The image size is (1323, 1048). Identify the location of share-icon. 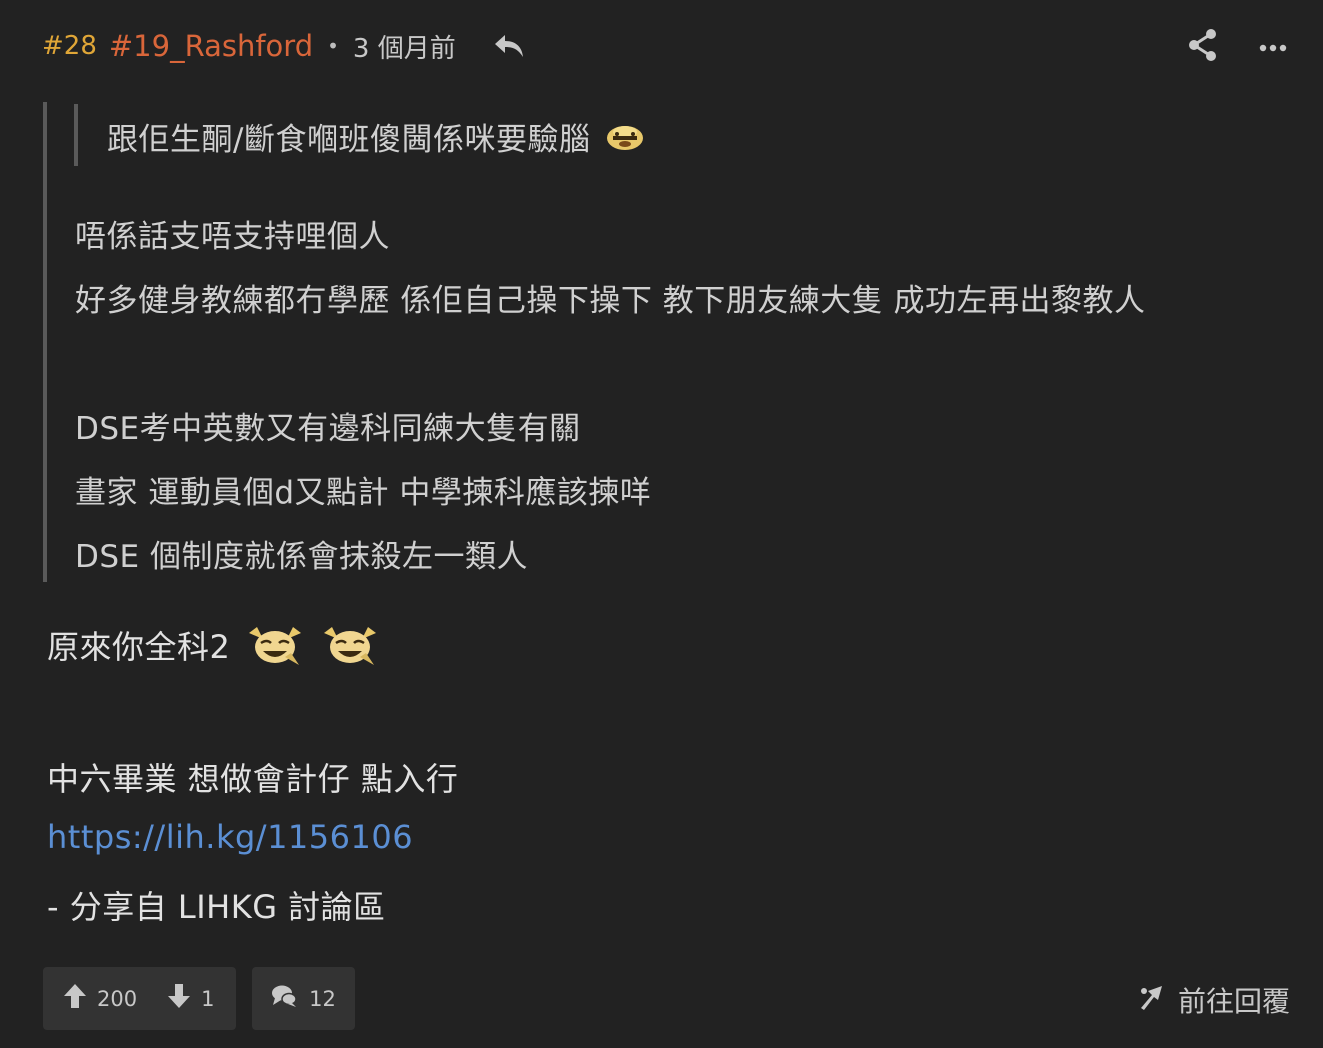
(1203, 47).